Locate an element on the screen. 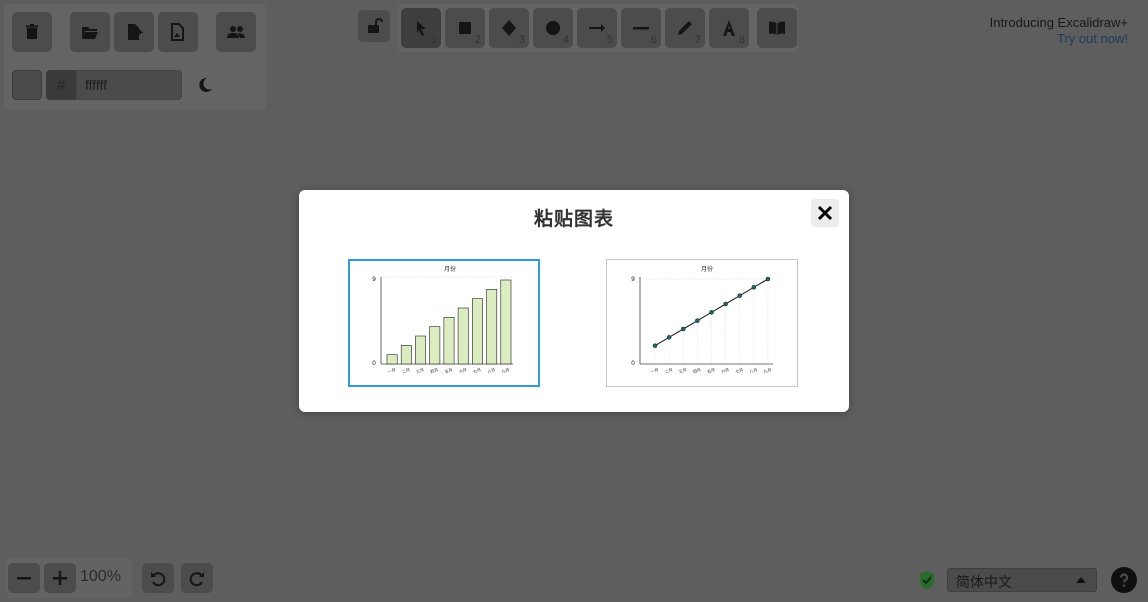 This screenshot has height=602, width=1148. close-icon is located at coordinates (825, 213).